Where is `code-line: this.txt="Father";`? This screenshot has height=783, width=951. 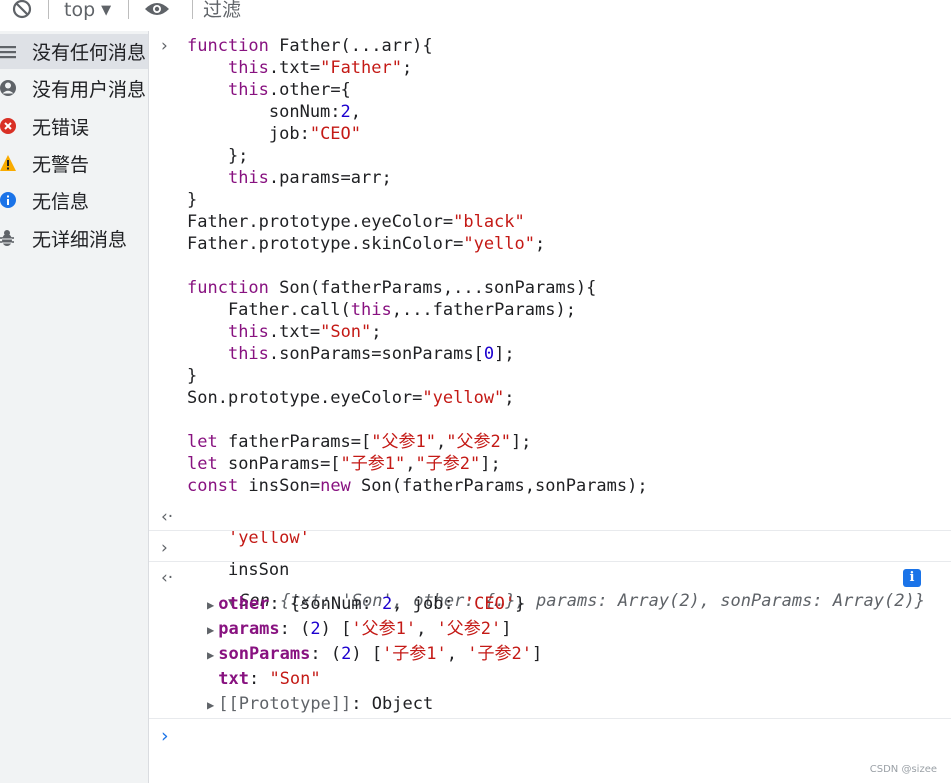
code-line: this.txt="Father"; is located at coordinates (320, 68).